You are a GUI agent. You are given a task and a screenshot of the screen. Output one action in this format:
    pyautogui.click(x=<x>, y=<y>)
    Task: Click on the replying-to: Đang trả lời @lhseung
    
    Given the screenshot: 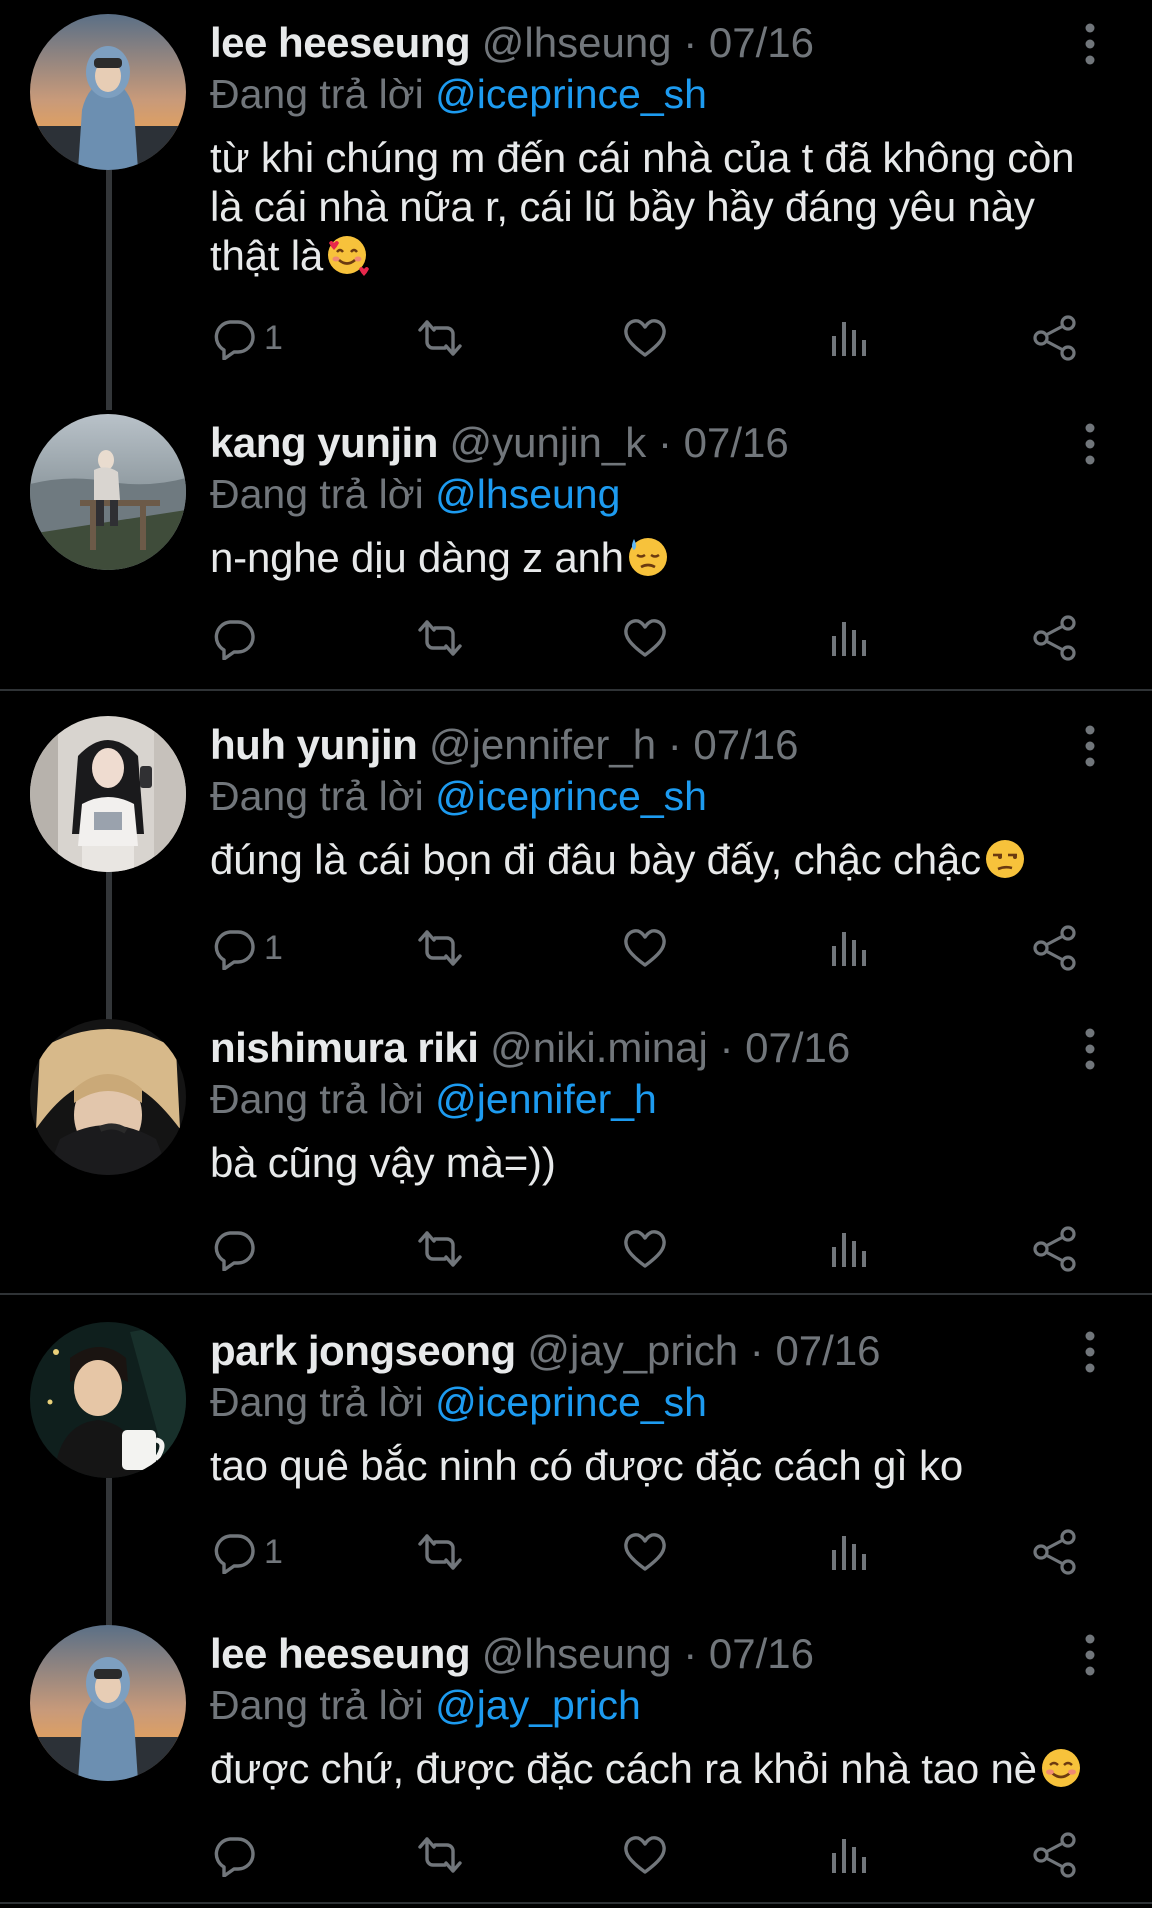 What is the action you would take?
    pyautogui.click(x=415, y=494)
    